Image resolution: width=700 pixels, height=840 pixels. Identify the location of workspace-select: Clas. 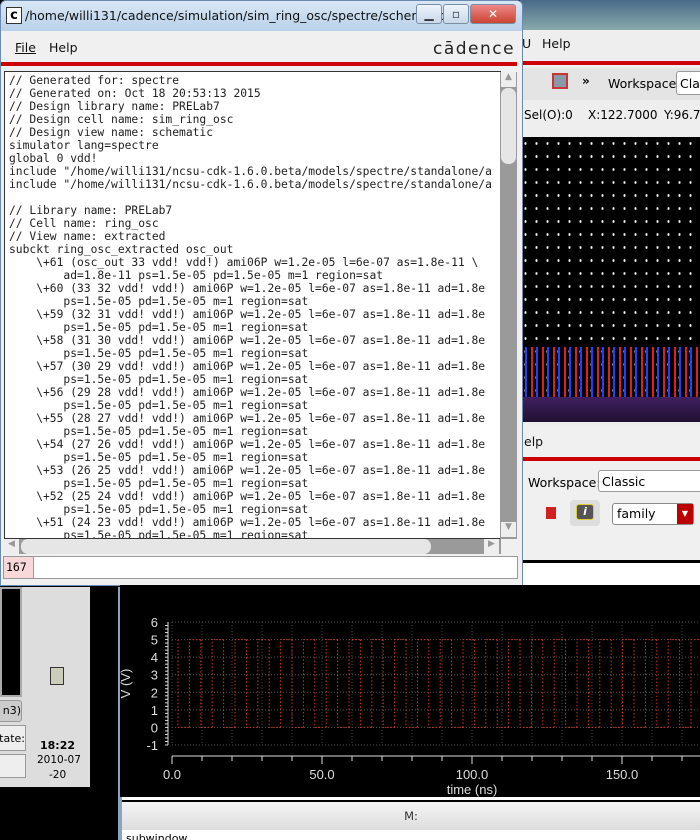
(688, 83).